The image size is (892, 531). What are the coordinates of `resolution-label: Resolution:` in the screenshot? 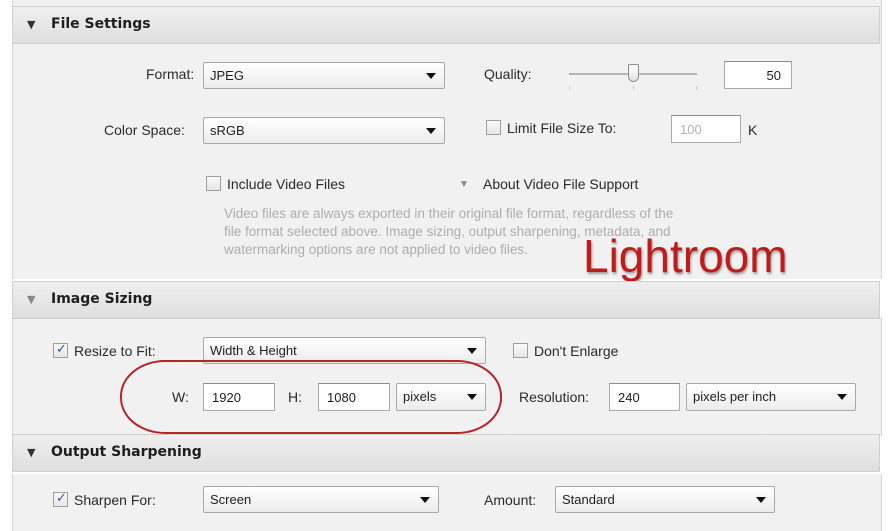 It's located at (554, 397).